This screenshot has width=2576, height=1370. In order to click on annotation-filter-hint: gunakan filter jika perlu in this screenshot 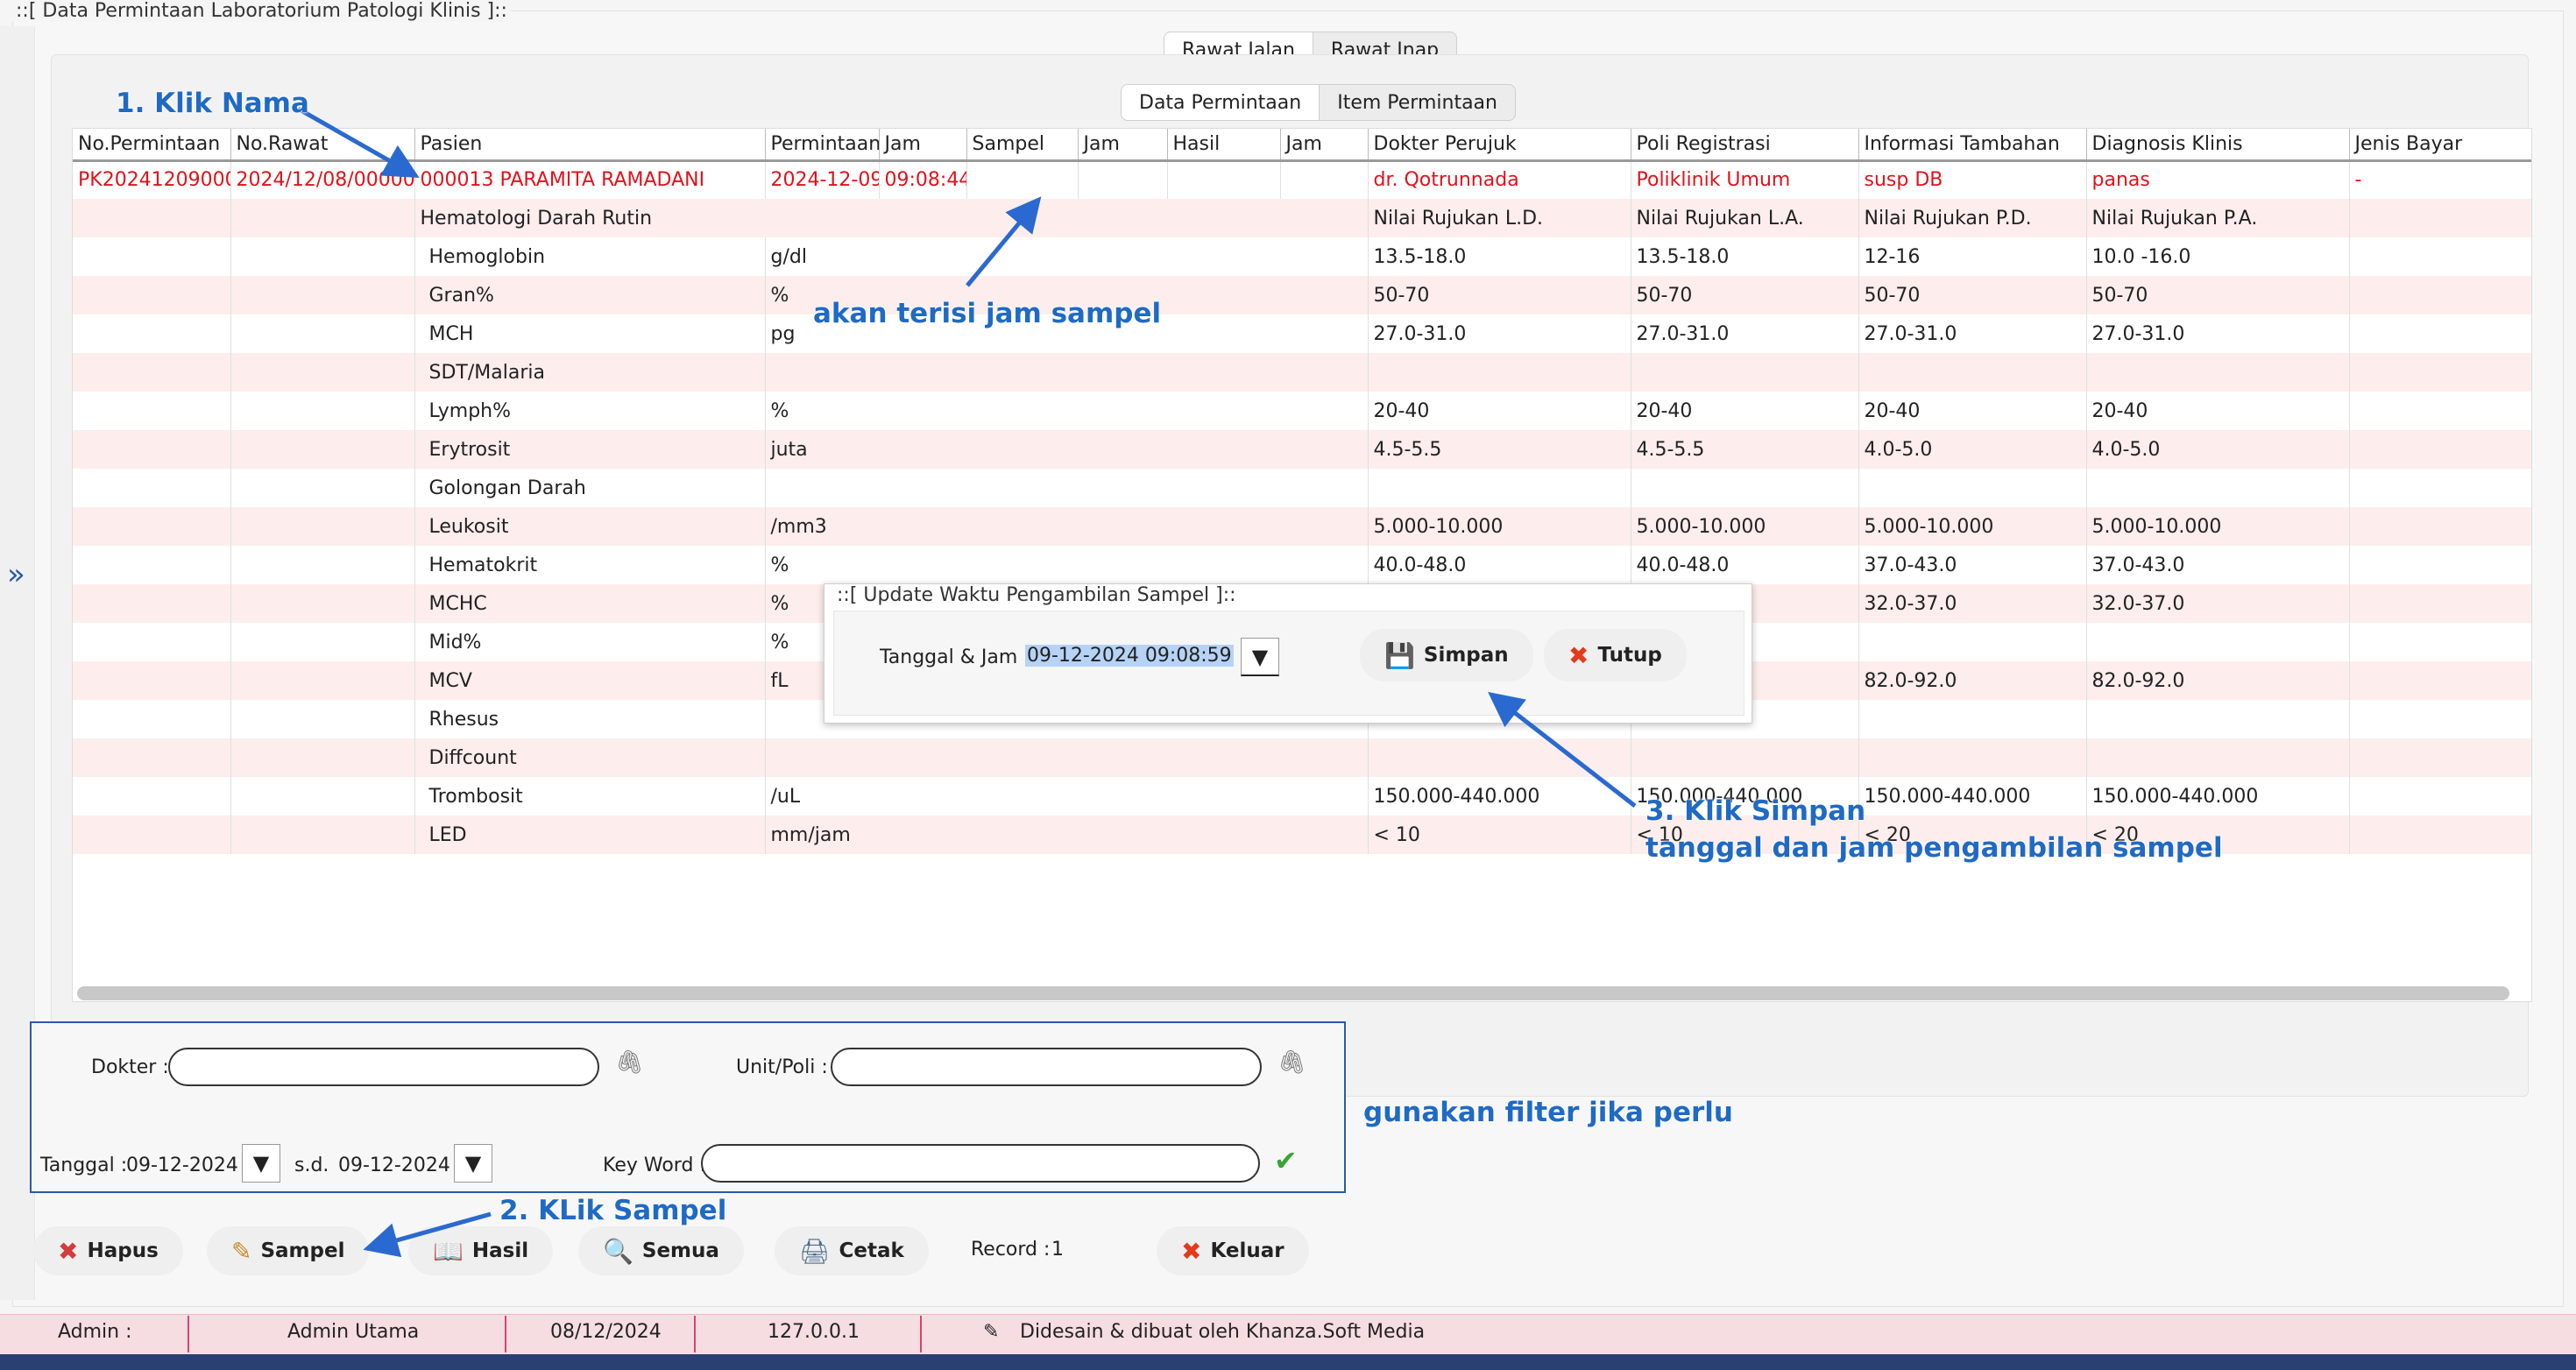, I will do `click(1548, 1112)`.